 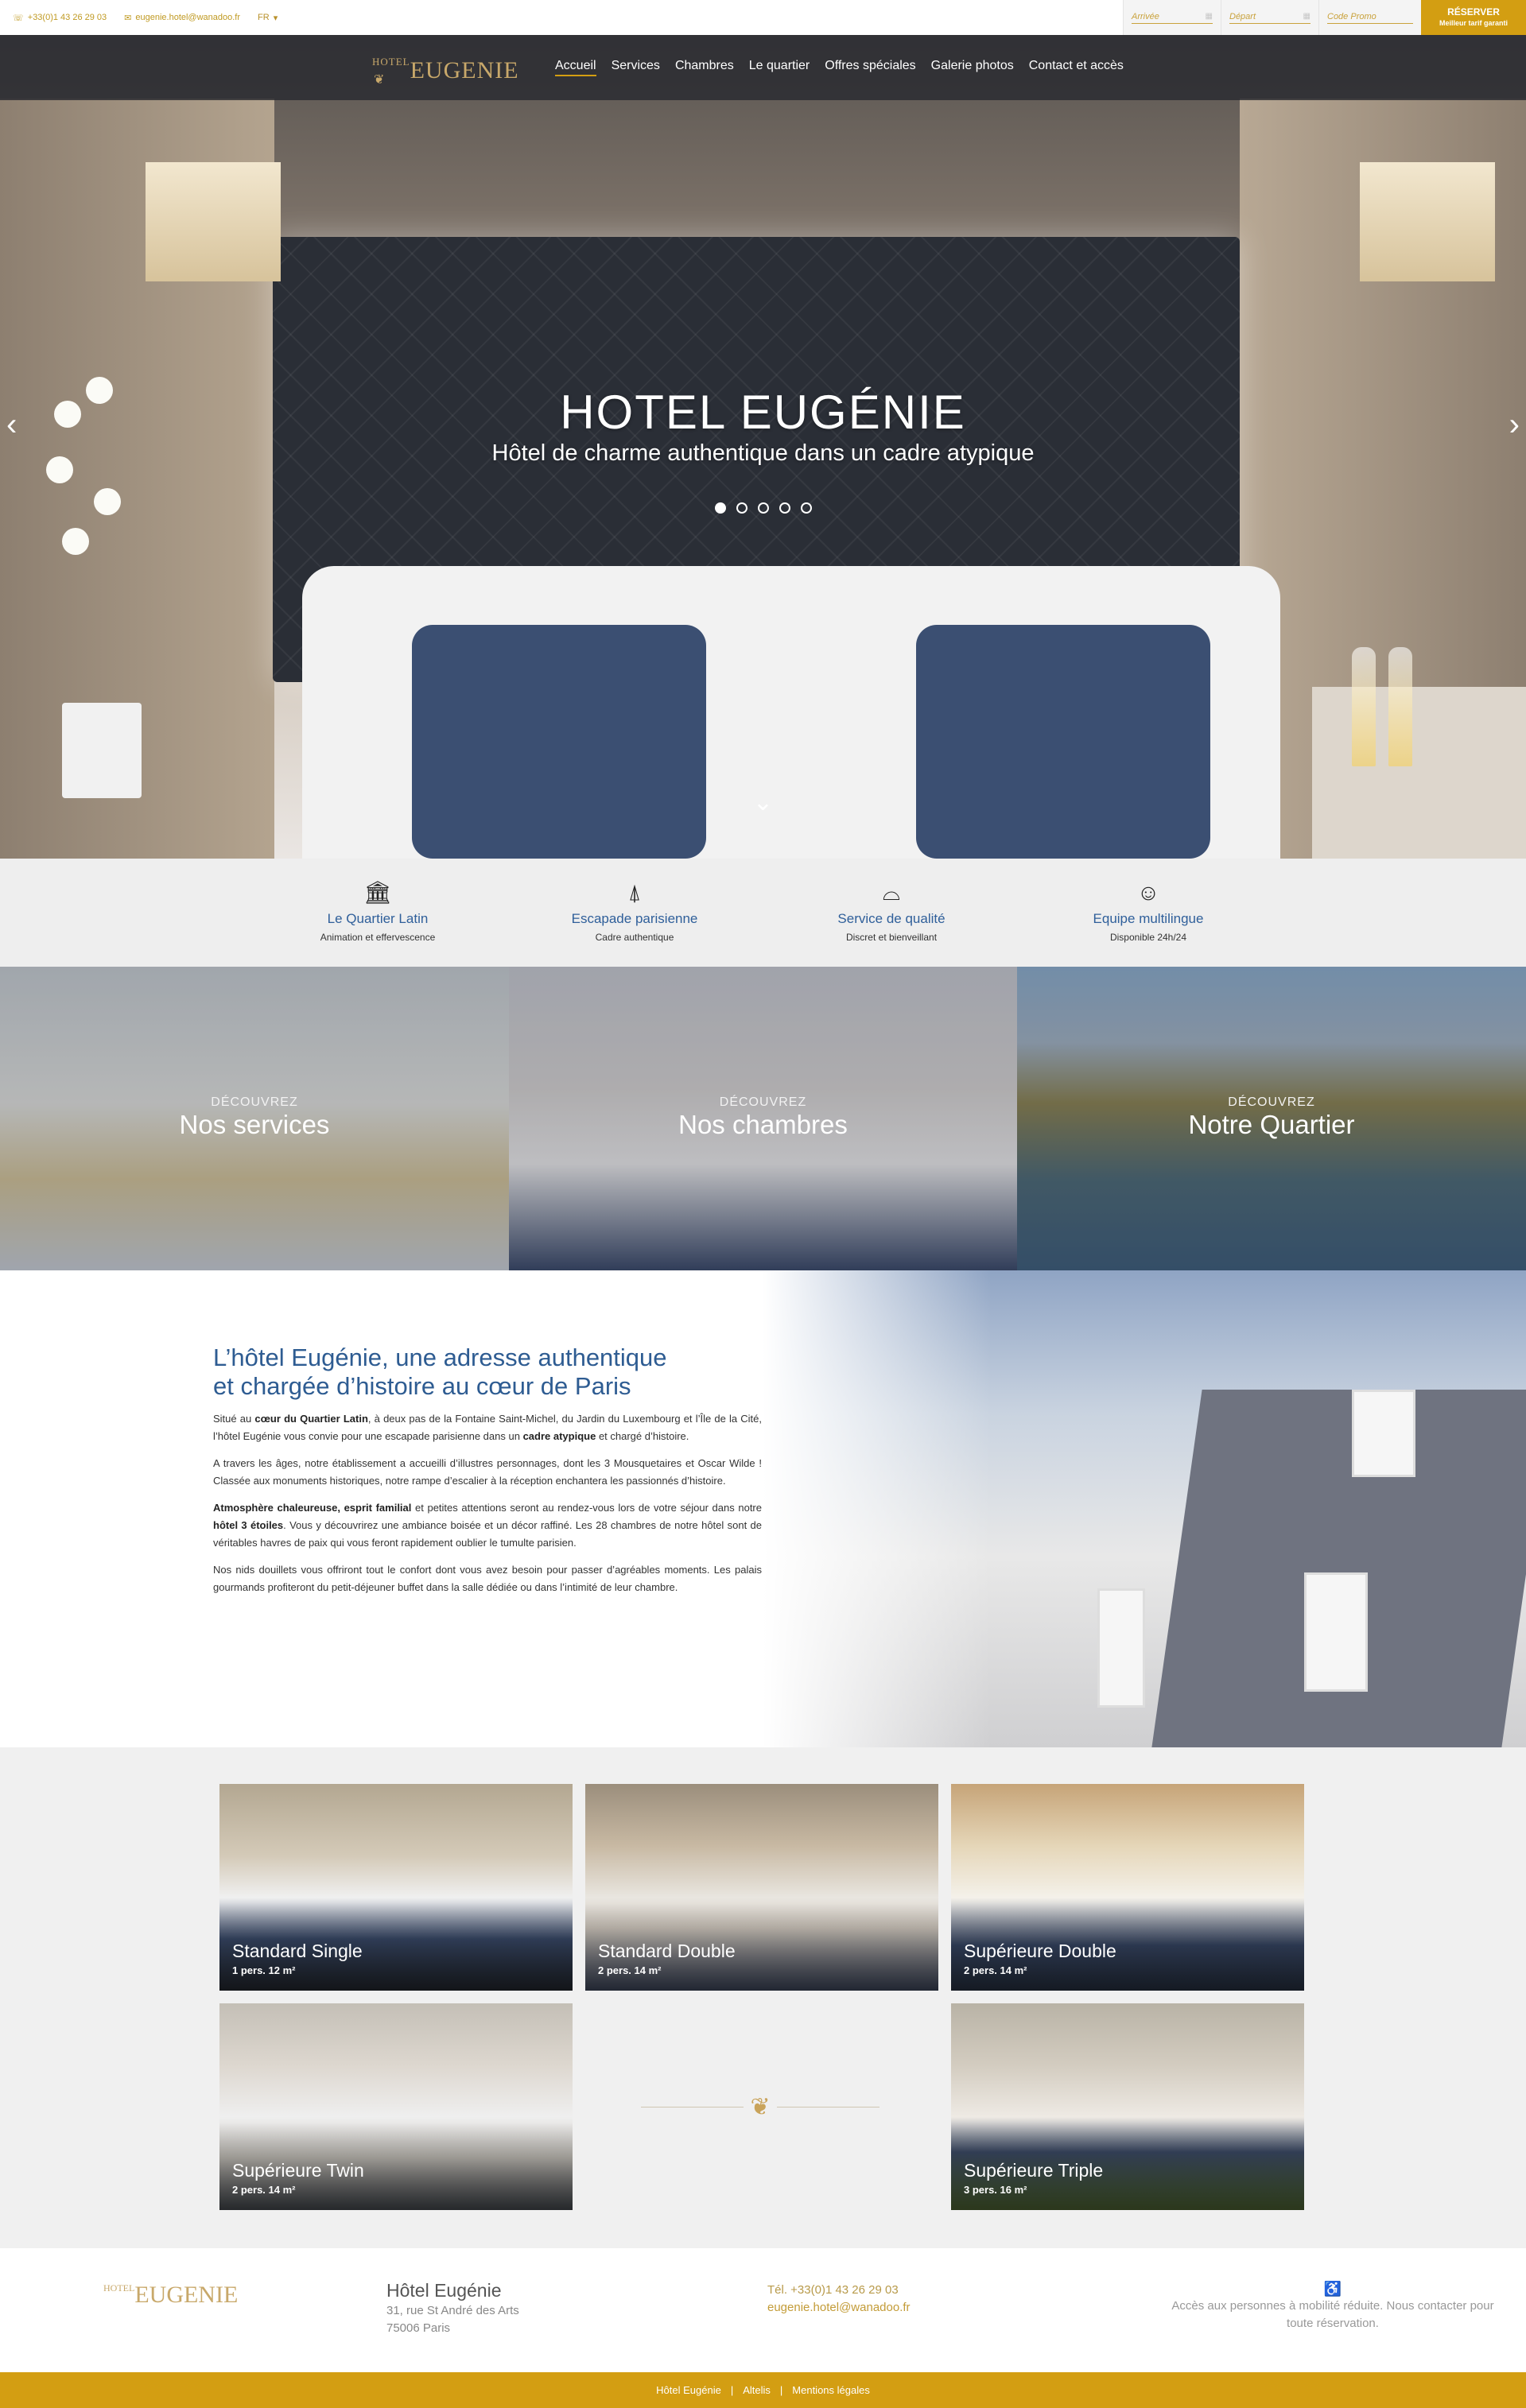 I want to click on room-card: Supérieure Twin 2 pers. 14 m², so click(x=396, y=2106).